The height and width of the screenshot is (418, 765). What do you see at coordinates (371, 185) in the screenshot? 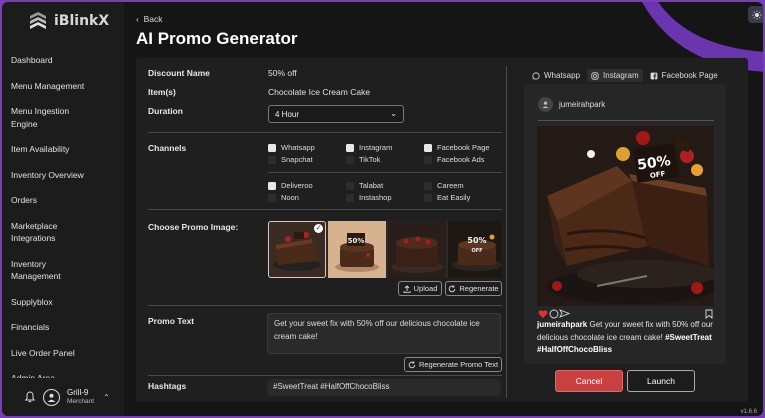
I see `channel-label: Talabat` at bounding box center [371, 185].